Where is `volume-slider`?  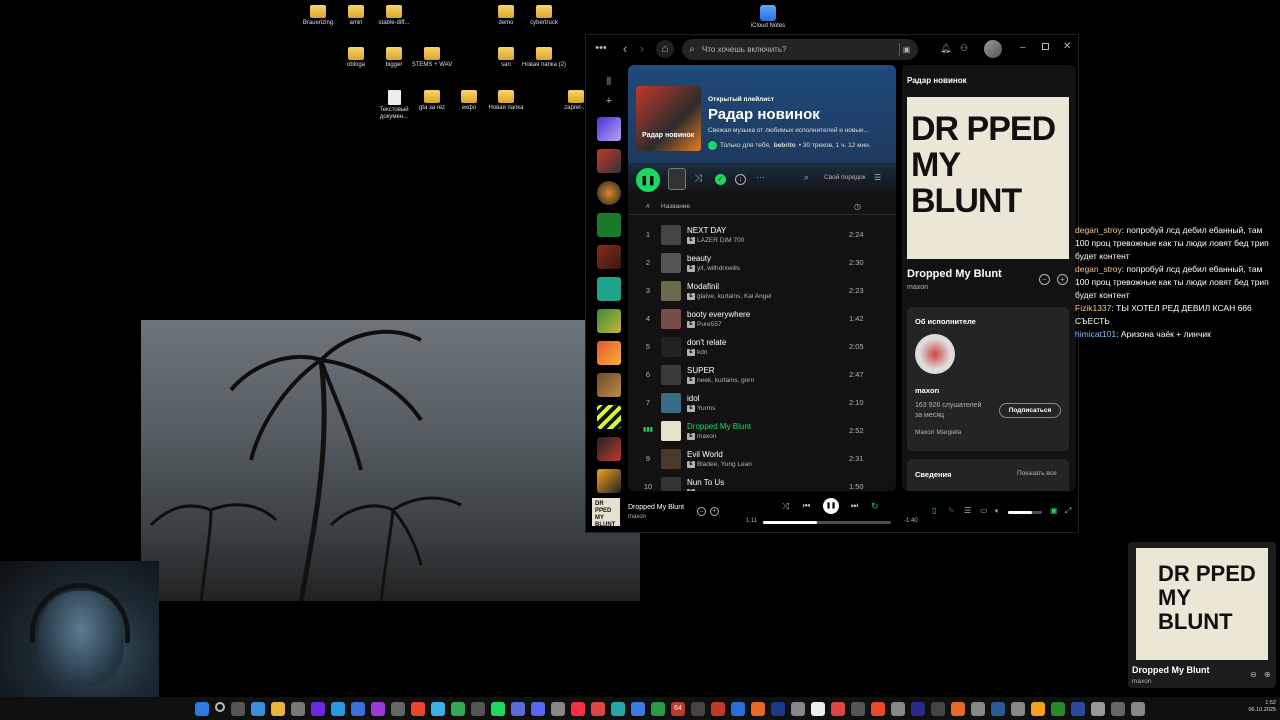
volume-slider is located at coordinates (1025, 512).